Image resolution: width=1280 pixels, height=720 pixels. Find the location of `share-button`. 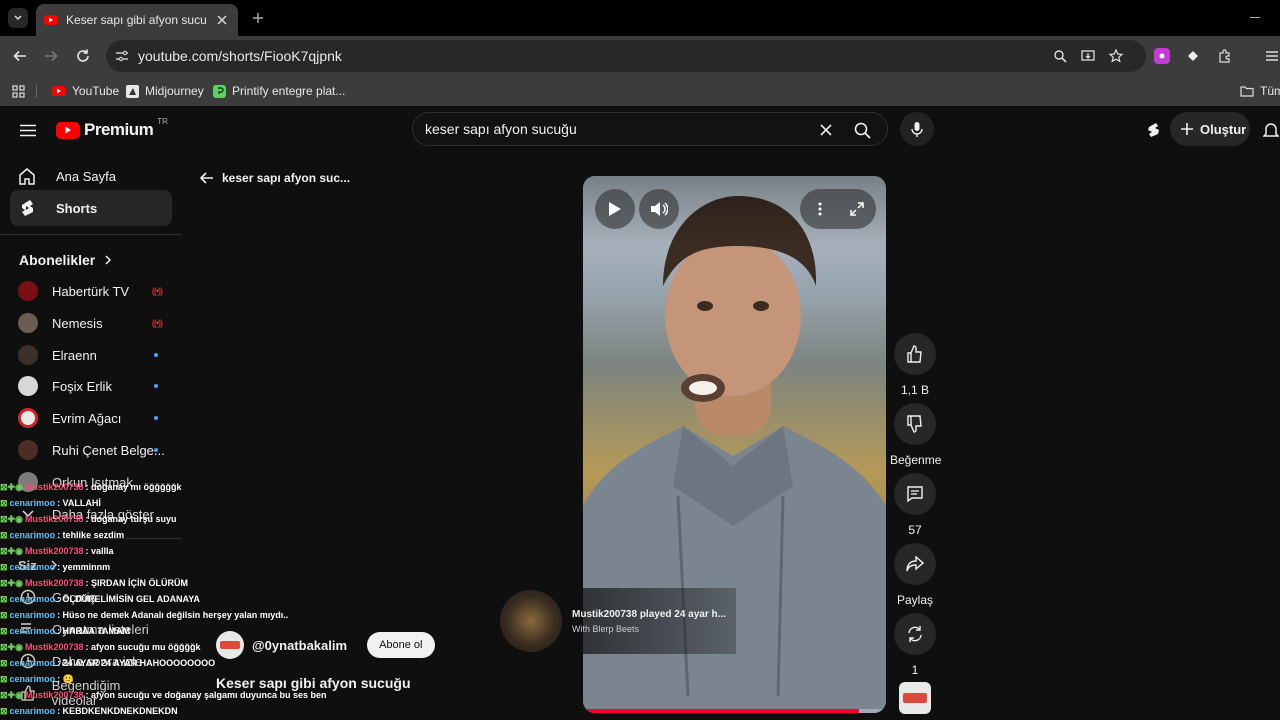

share-button is located at coordinates (915, 564).